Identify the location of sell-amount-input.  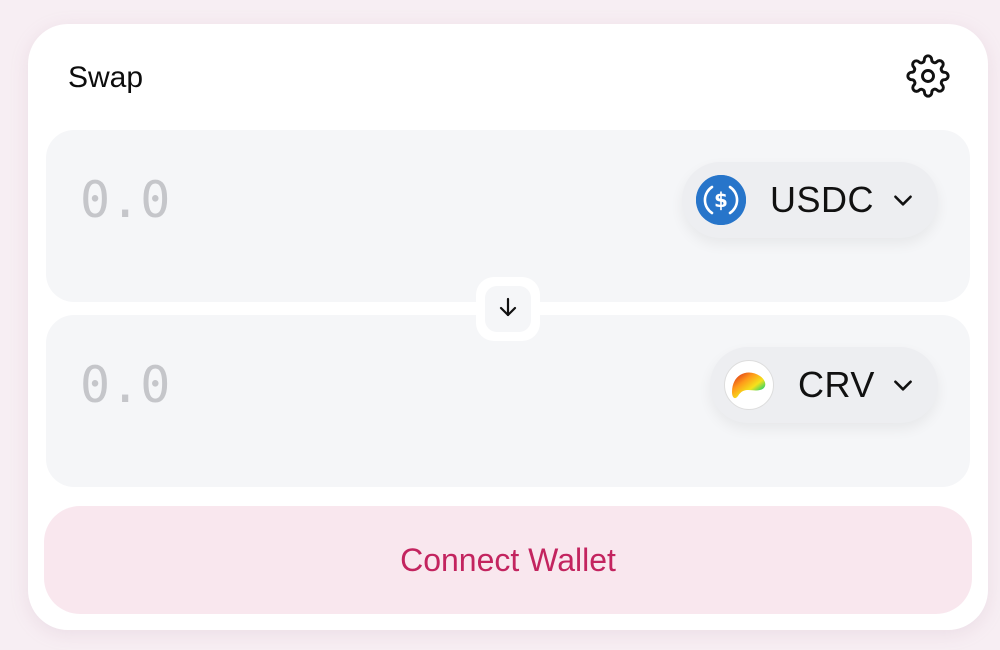
(290, 200).